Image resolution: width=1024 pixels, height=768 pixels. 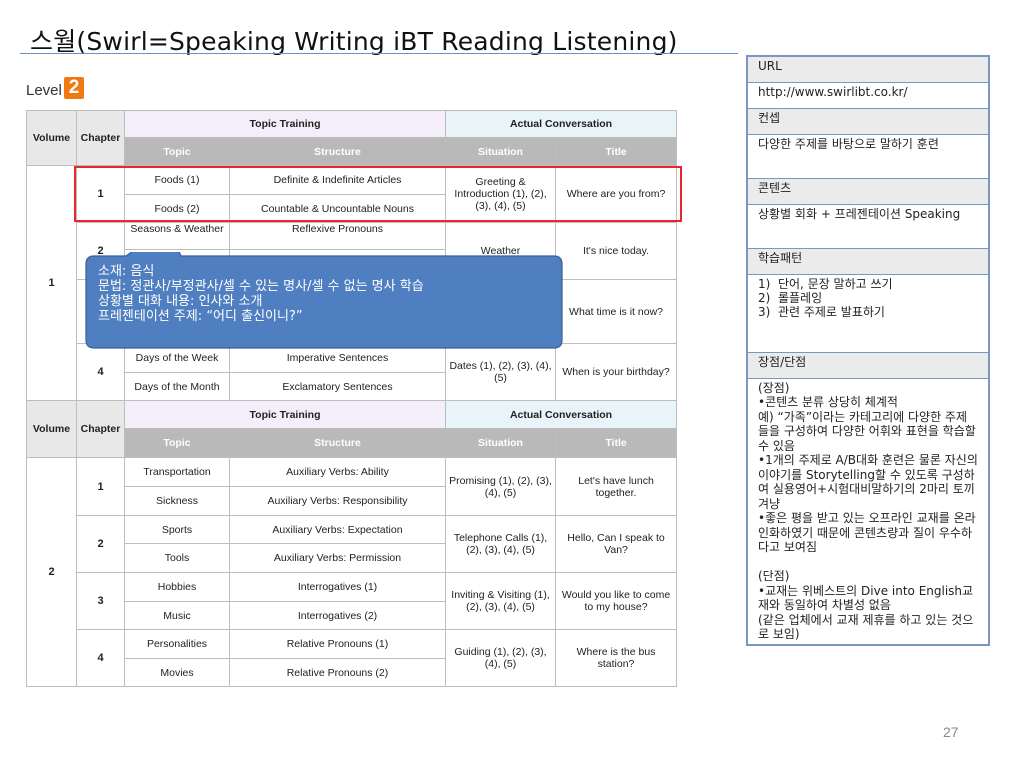 What do you see at coordinates (501, 544) in the screenshot?
I see `situation-cell: Telephone Calls (1), (2), (3), (4), (5)` at bounding box center [501, 544].